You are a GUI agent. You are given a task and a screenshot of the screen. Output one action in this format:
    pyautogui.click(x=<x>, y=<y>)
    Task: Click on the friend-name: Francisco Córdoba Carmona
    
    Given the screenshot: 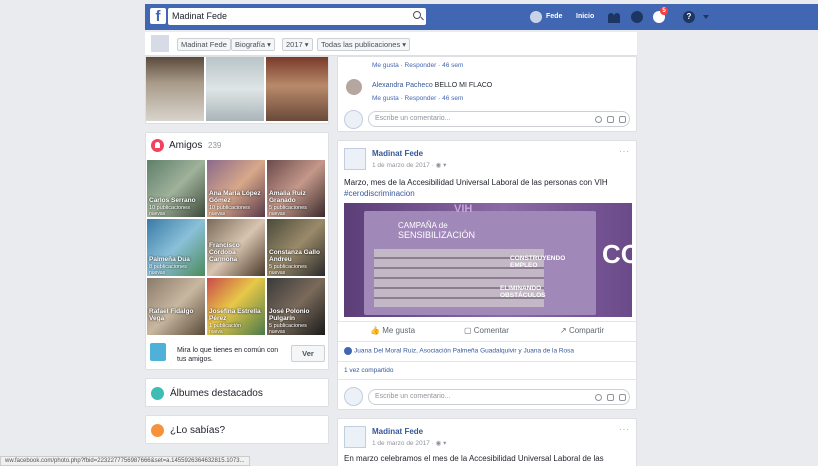 What is the action you would take?
    pyautogui.click(x=224, y=252)
    